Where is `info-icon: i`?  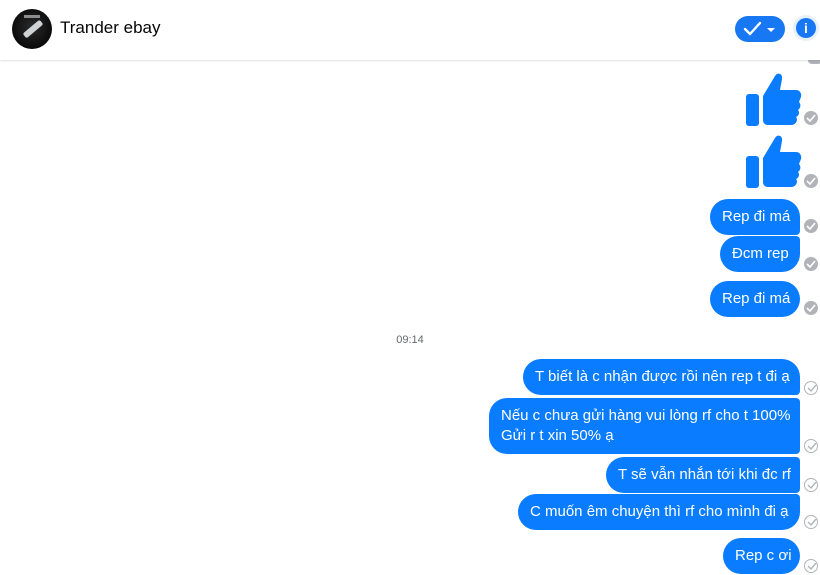
info-icon: i is located at coordinates (806, 28).